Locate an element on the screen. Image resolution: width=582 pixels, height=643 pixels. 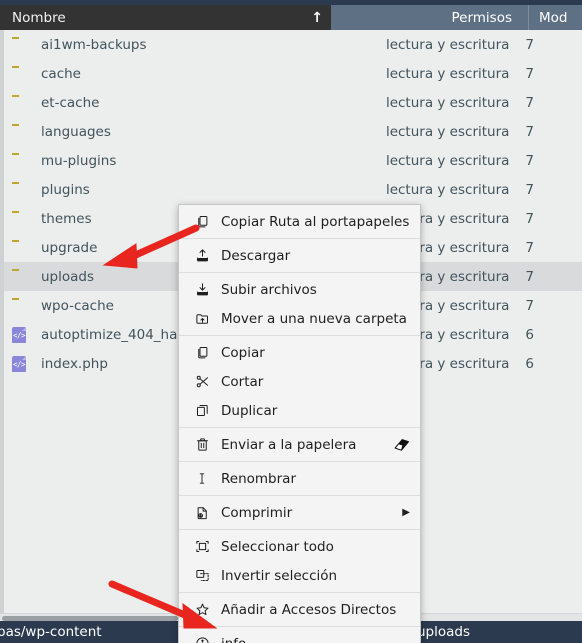
upload-icon is located at coordinates (202, 290).